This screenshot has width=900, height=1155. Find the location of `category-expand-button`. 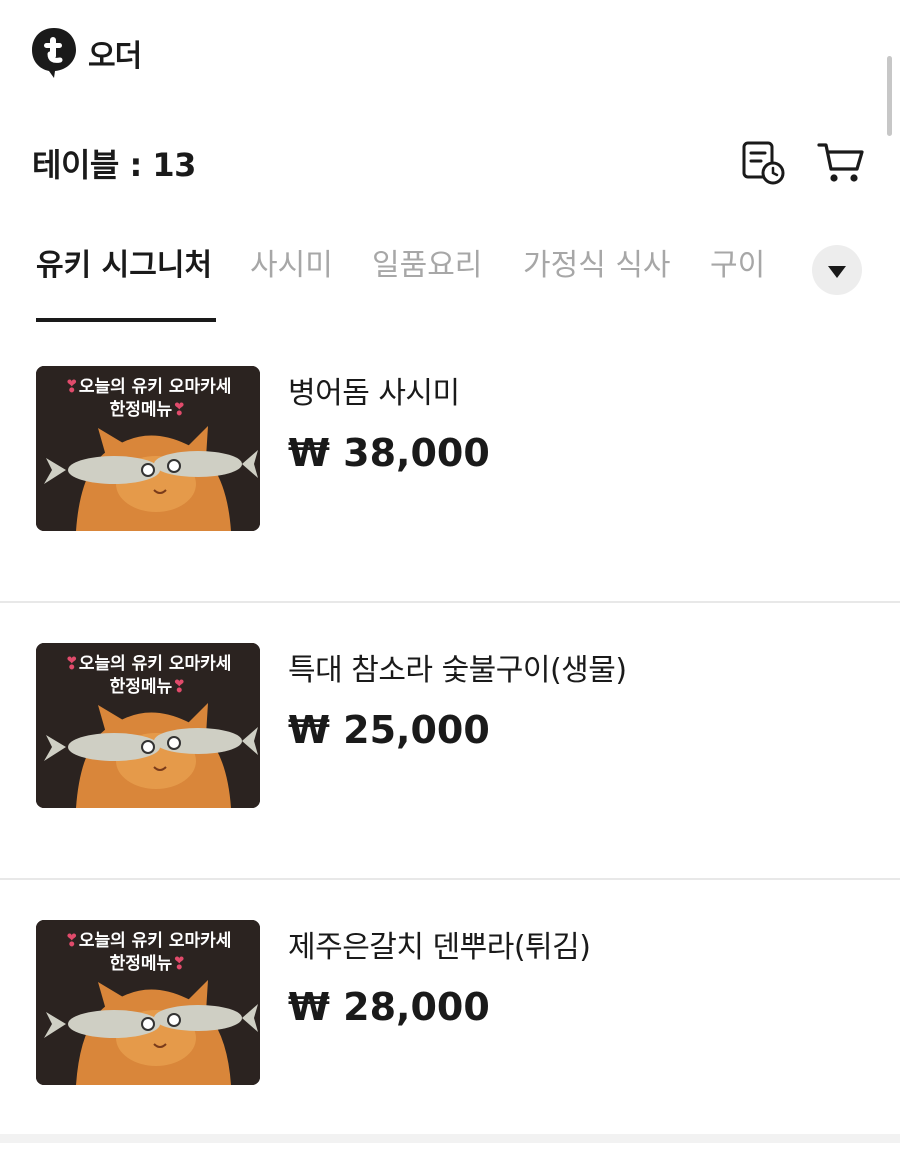

category-expand-button is located at coordinates (837, 270).